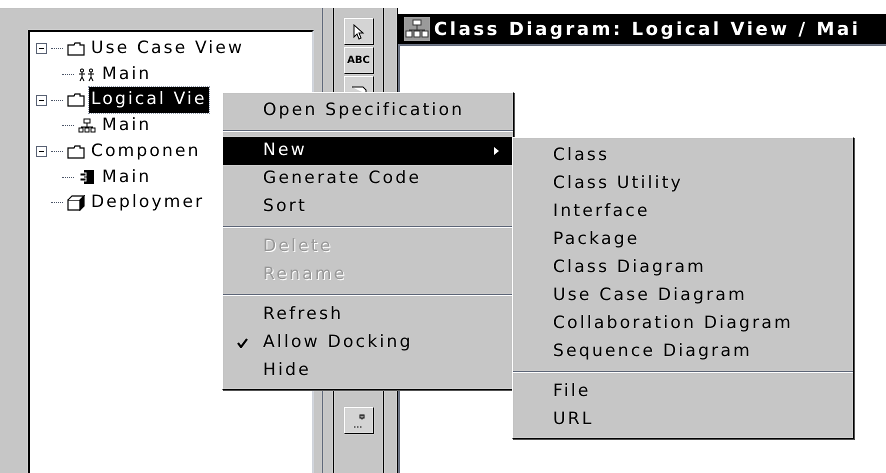 The height and width of the screenshot is (473, 886). Describe the element at coordinates (242, 343) in the screenshot. I see `check-icon` at that location.